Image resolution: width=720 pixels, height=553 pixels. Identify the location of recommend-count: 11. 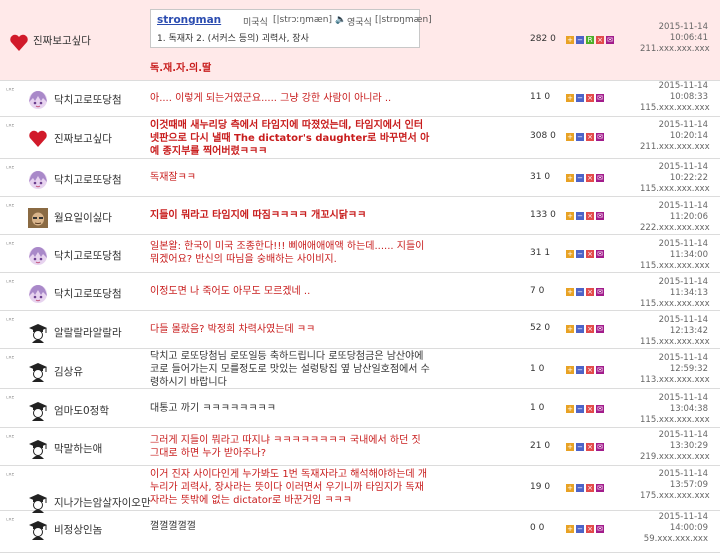
(536, 97).